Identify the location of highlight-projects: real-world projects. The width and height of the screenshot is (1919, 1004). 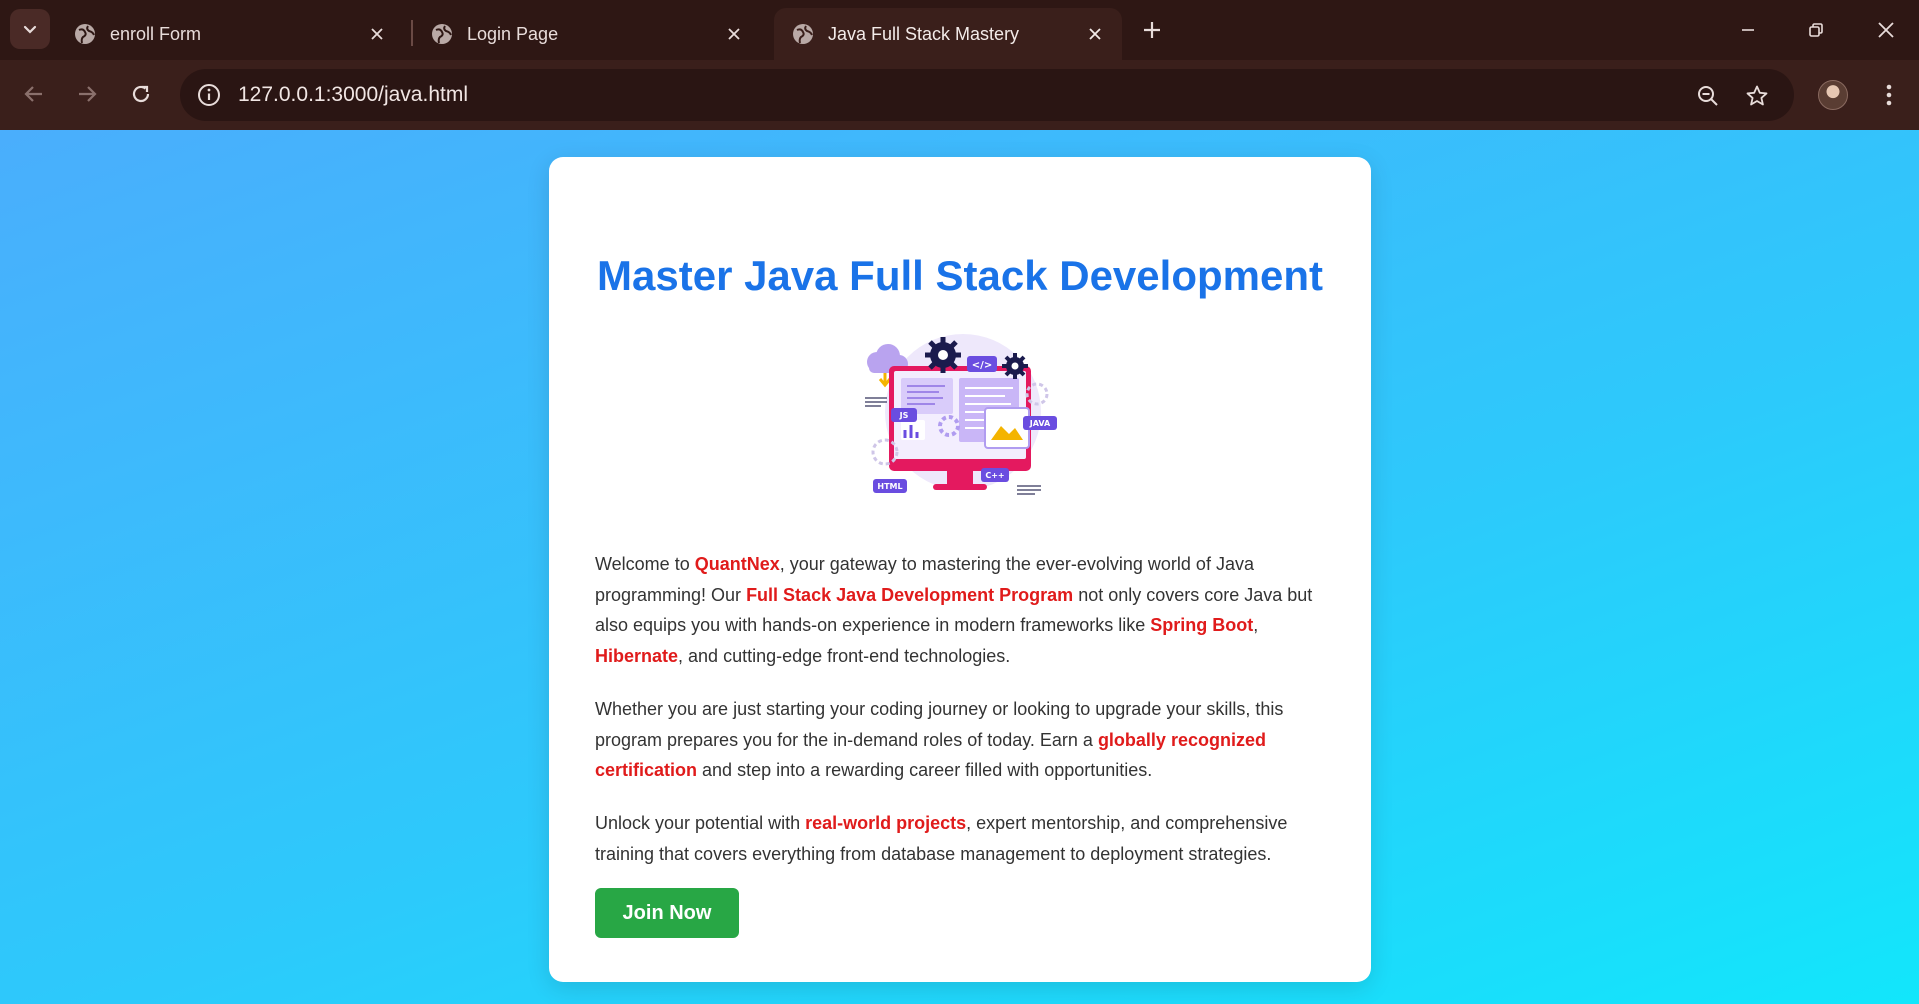
(886, 823).